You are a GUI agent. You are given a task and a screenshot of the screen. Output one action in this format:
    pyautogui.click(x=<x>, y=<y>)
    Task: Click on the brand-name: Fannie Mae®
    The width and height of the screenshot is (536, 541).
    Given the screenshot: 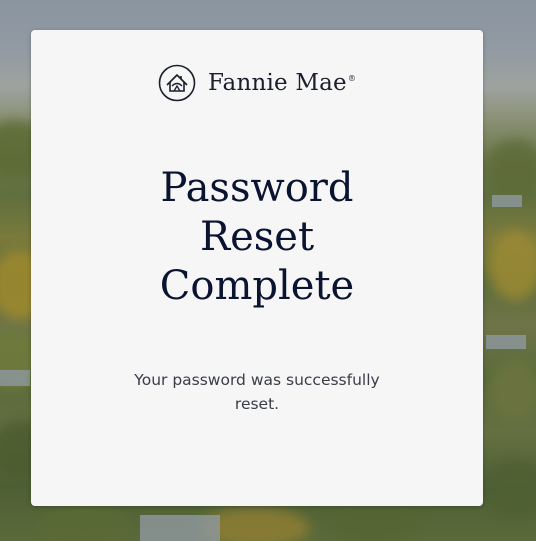 What is the action you would take?
    pyautogui.click(x=282, y=83)
    